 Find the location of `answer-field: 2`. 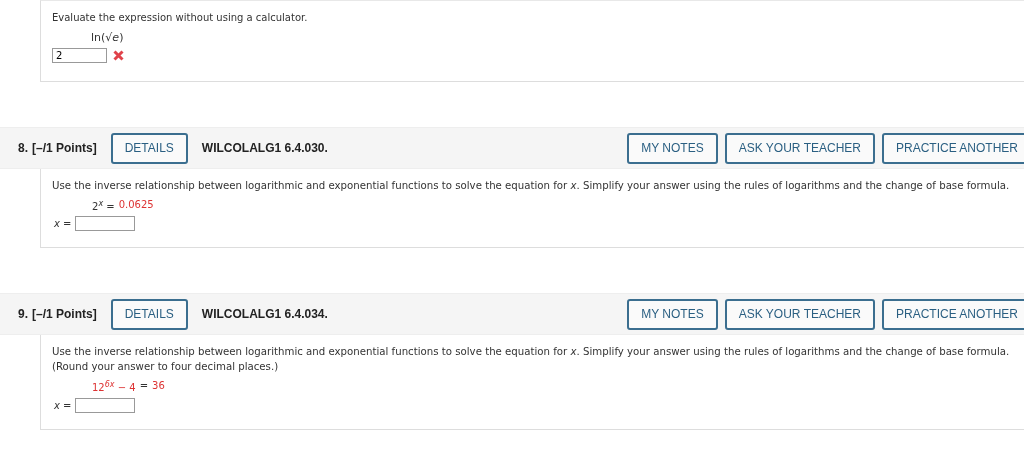

answer-field: 2 is located at coordinates (79, 55).